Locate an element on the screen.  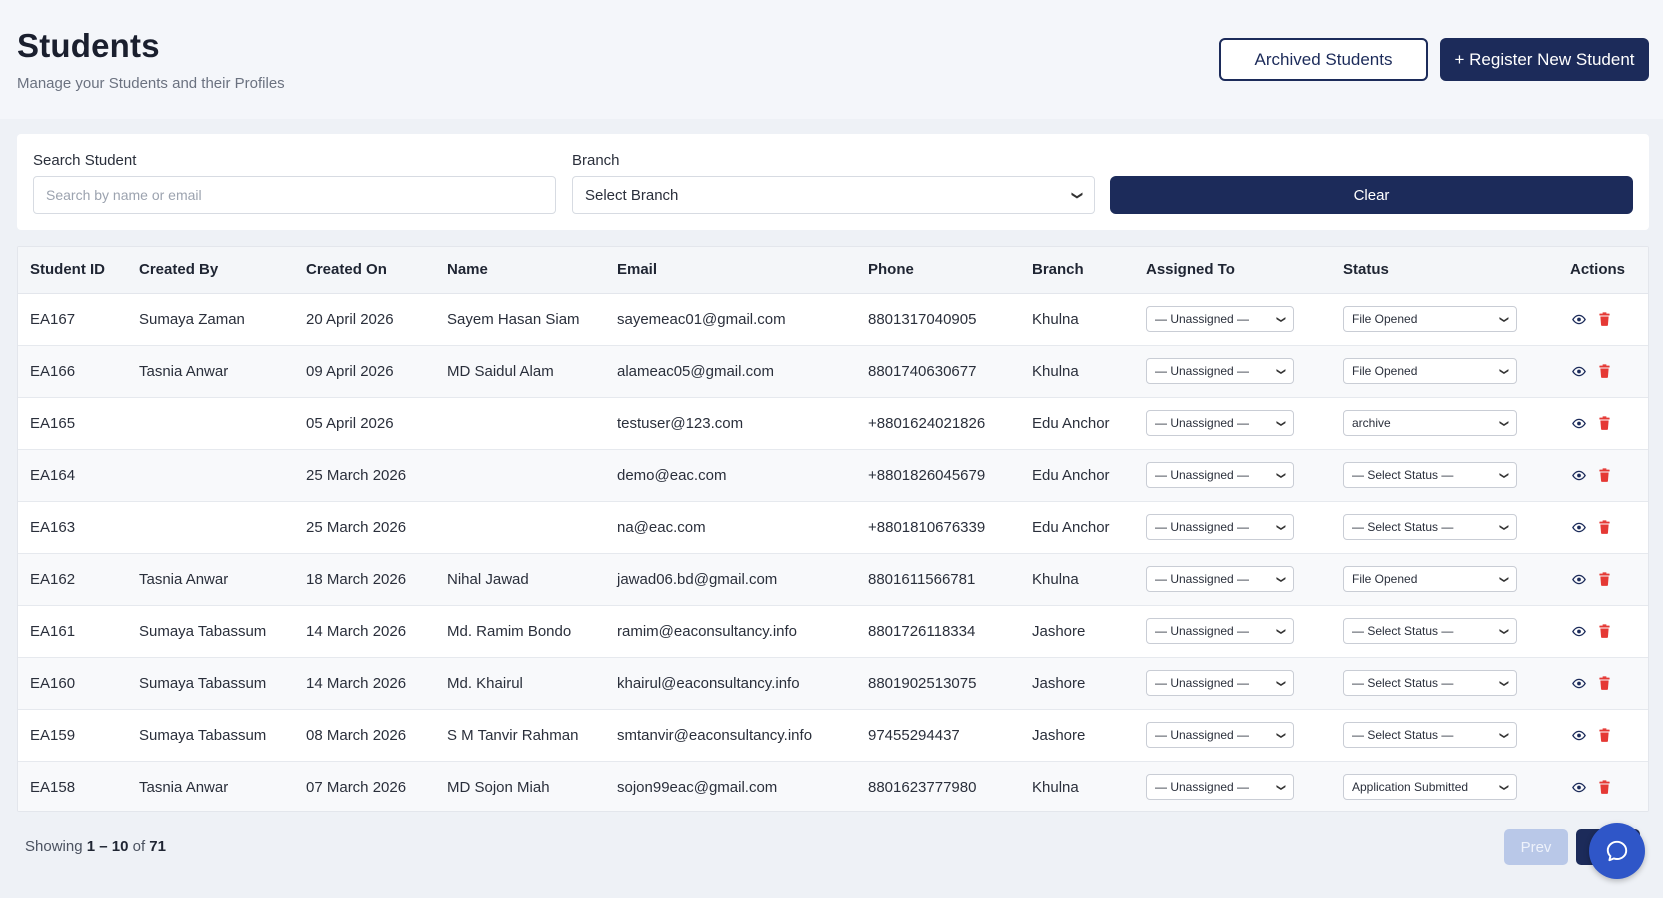
phone-cell: 97455294437 is located at coordinates (938, 735).